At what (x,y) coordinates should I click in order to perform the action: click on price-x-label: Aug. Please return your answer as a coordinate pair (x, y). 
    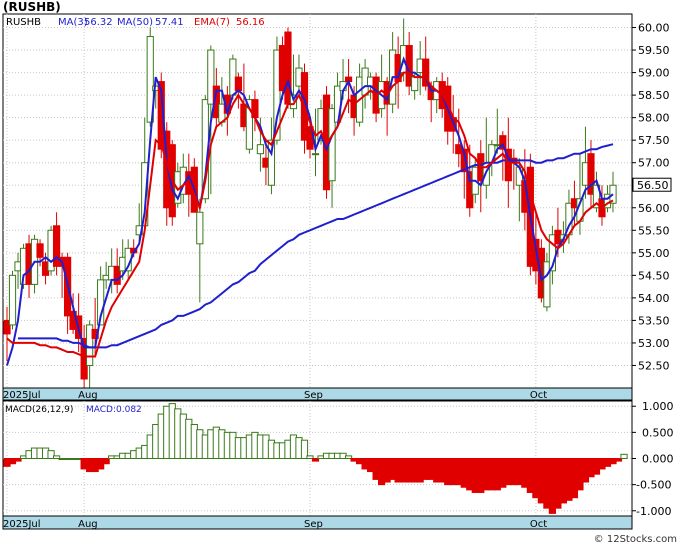
    Looking at the image, I should click on (88, 395).